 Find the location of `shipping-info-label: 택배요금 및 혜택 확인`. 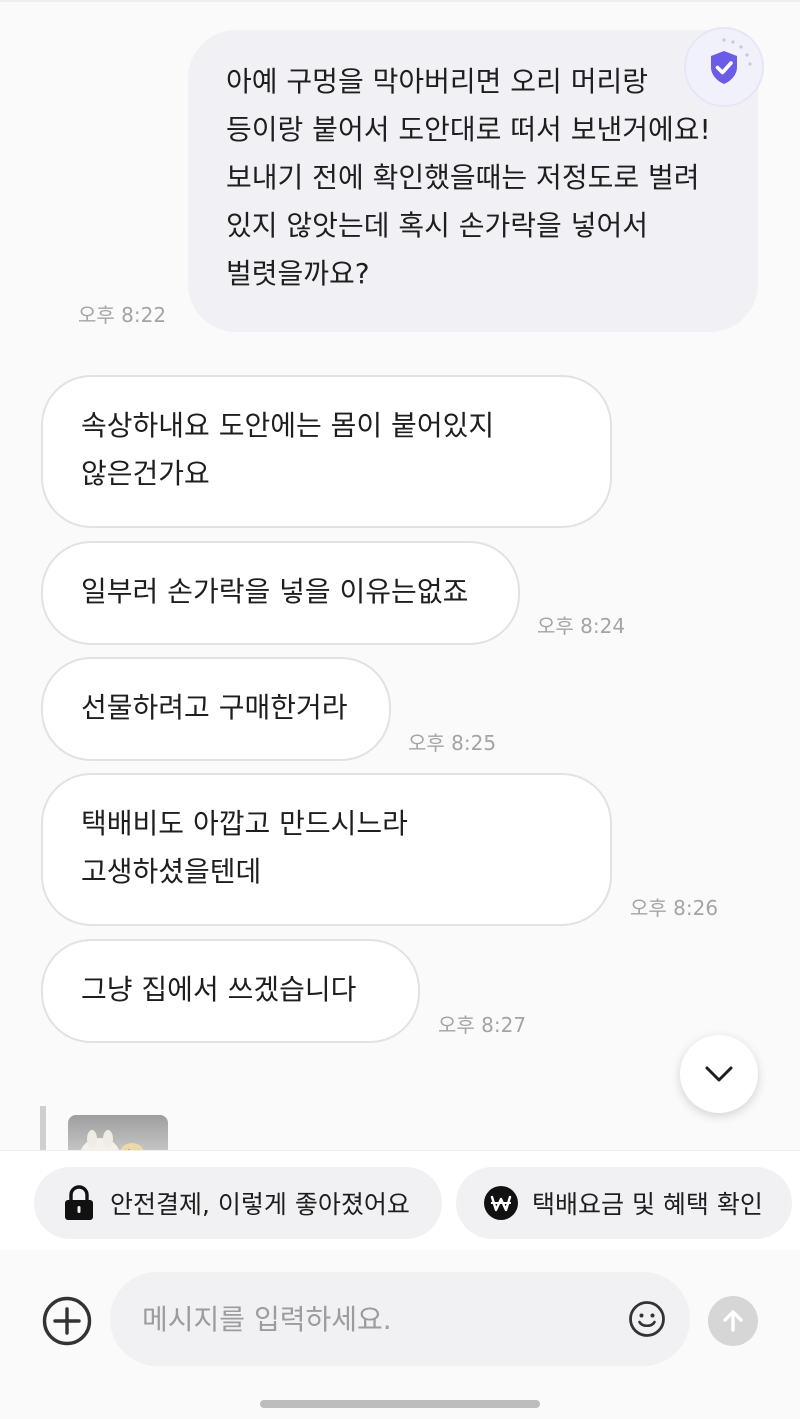

shipping-info-label: 택배요금 및 혜택 확인 is located at coordinates (647, 1204).